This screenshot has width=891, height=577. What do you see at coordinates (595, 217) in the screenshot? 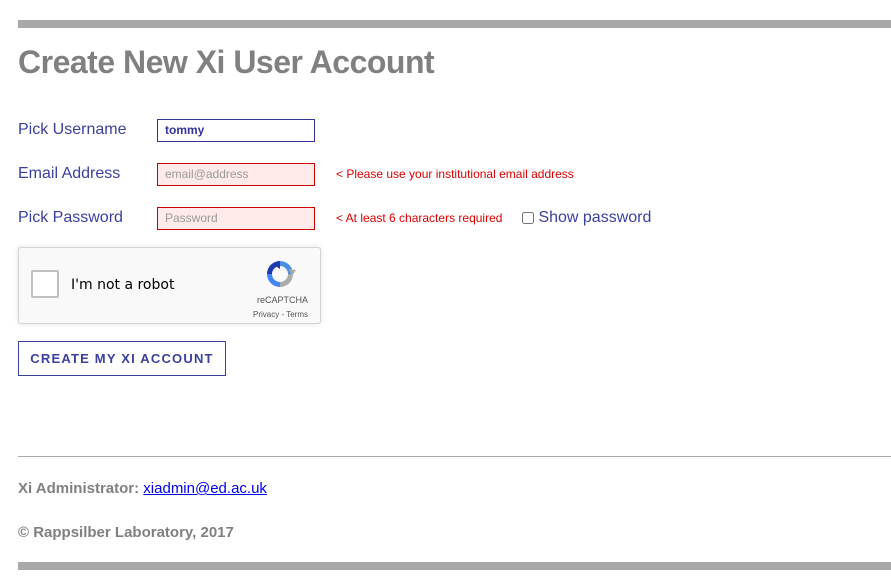
I see `show-password-label: Show password` at bounding box center [595, 217].